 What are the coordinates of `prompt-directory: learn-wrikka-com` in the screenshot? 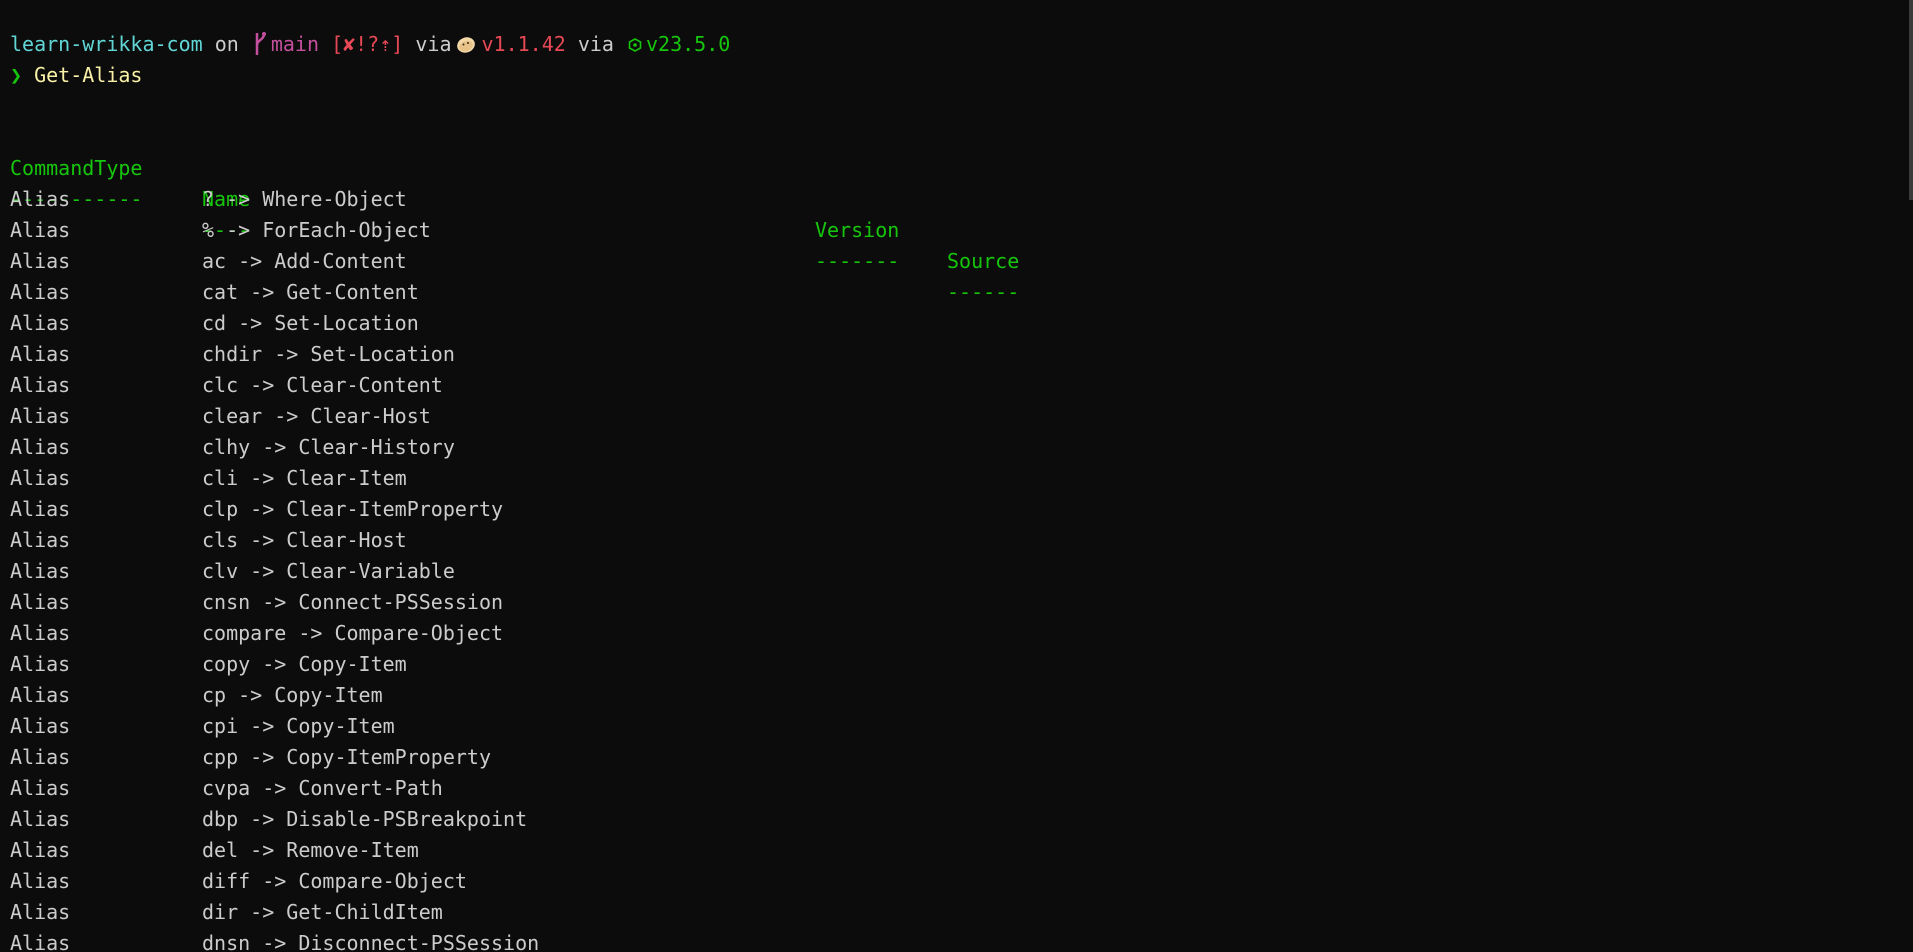 It's located at (106, 44).